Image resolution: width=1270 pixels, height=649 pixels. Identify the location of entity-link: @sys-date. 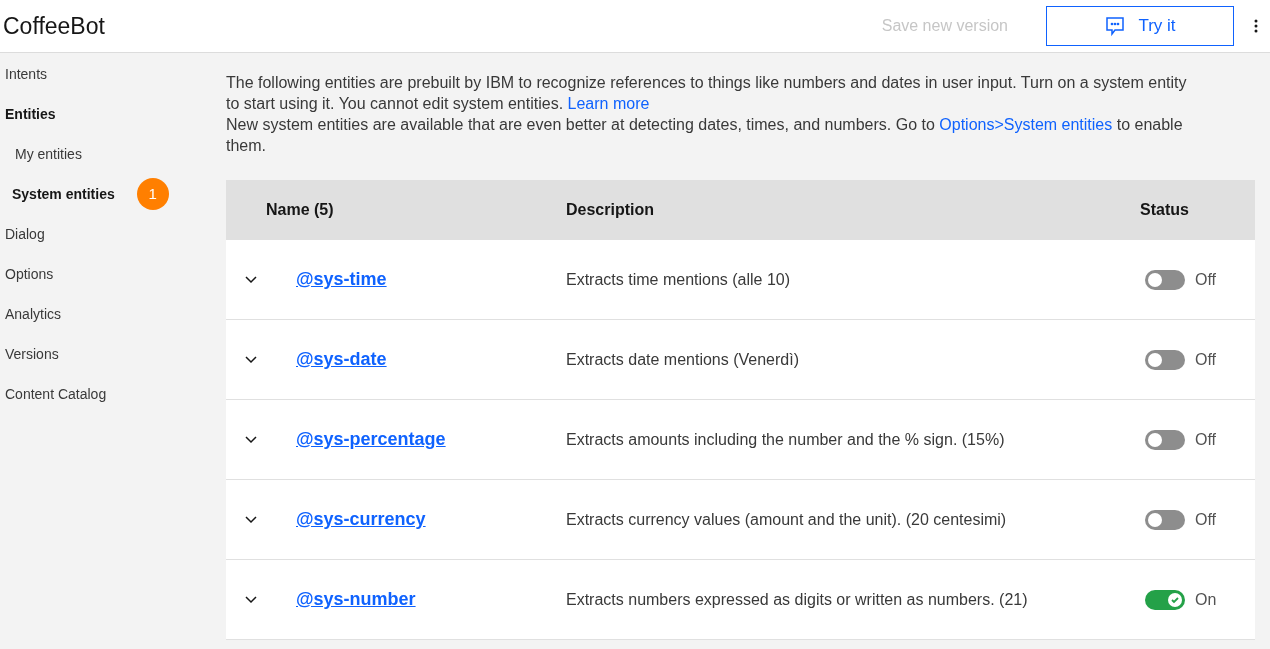
(431, 359).